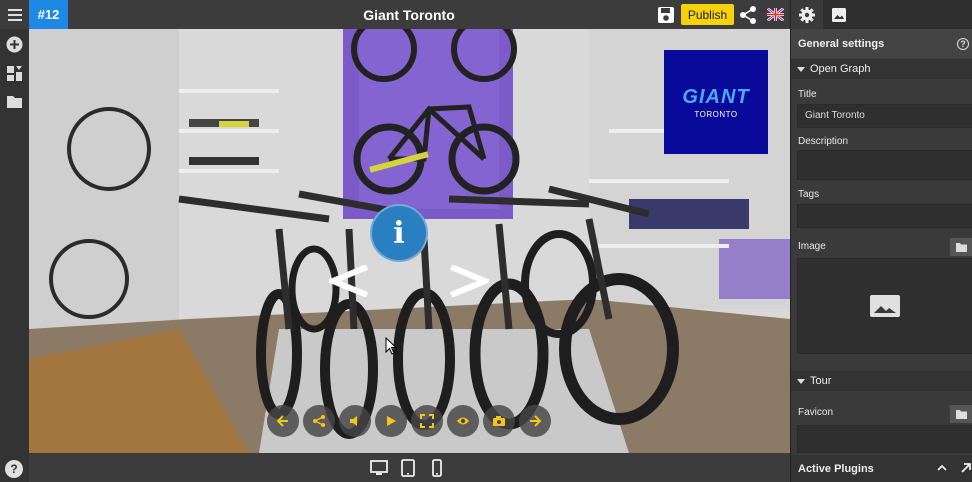  I want to click on favicon-label: Favicon, so click(816, 412).